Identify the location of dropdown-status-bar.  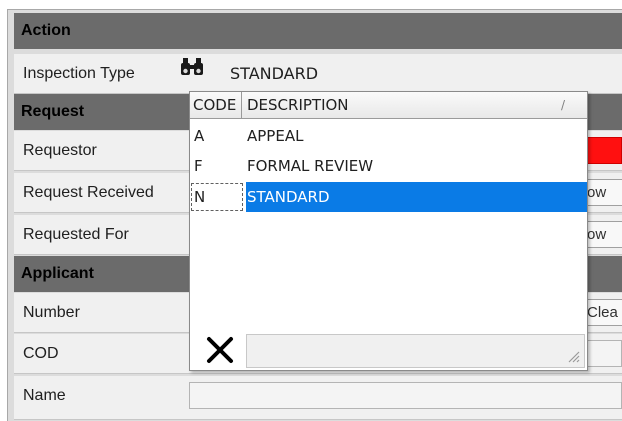
(415, 351).